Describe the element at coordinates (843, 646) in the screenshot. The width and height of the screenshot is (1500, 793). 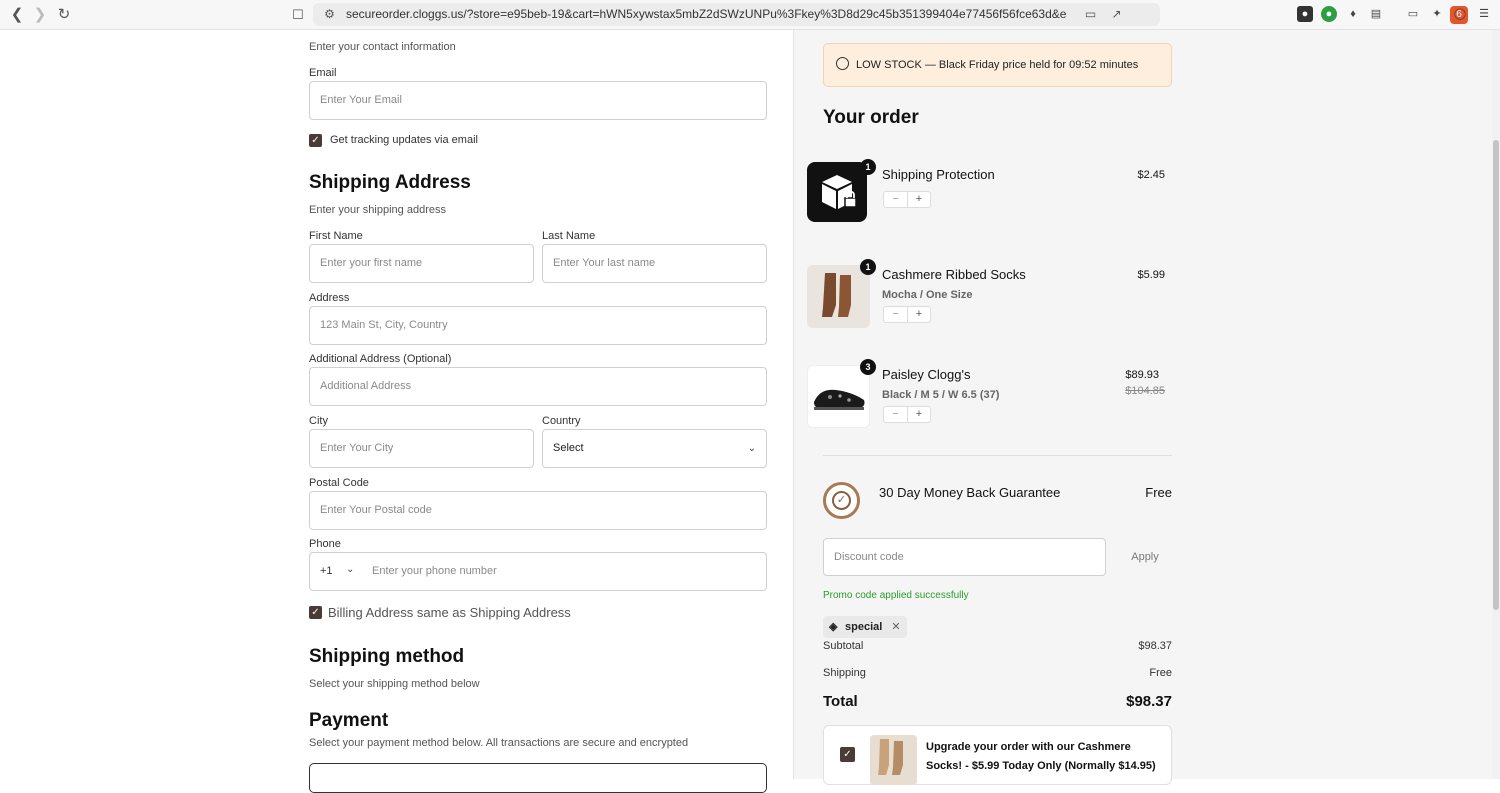
I see `subtotal-label: Subtotal` at that location.